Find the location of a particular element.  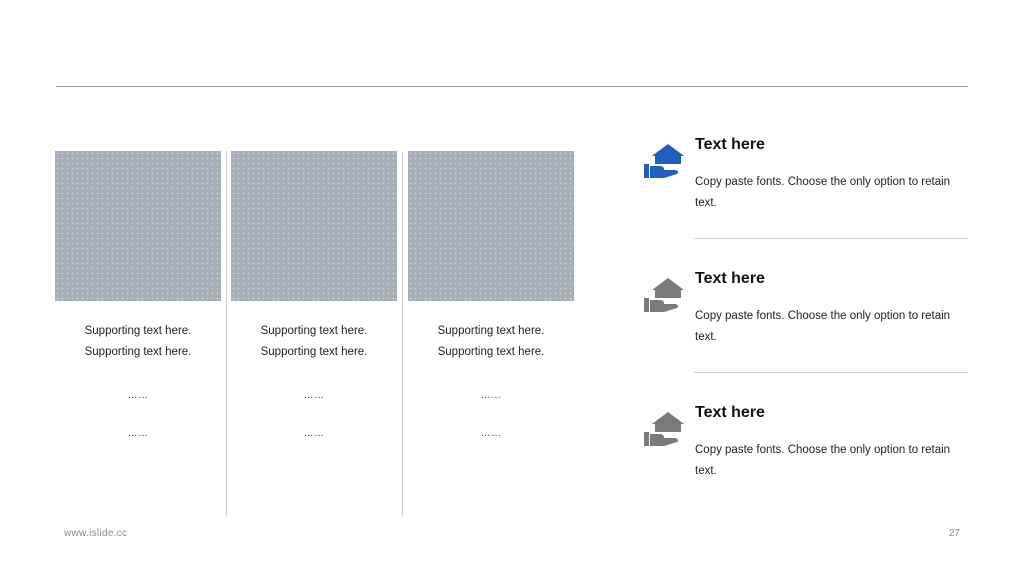

footer-url: www.islide.cc is located at coordinates (95, 533).